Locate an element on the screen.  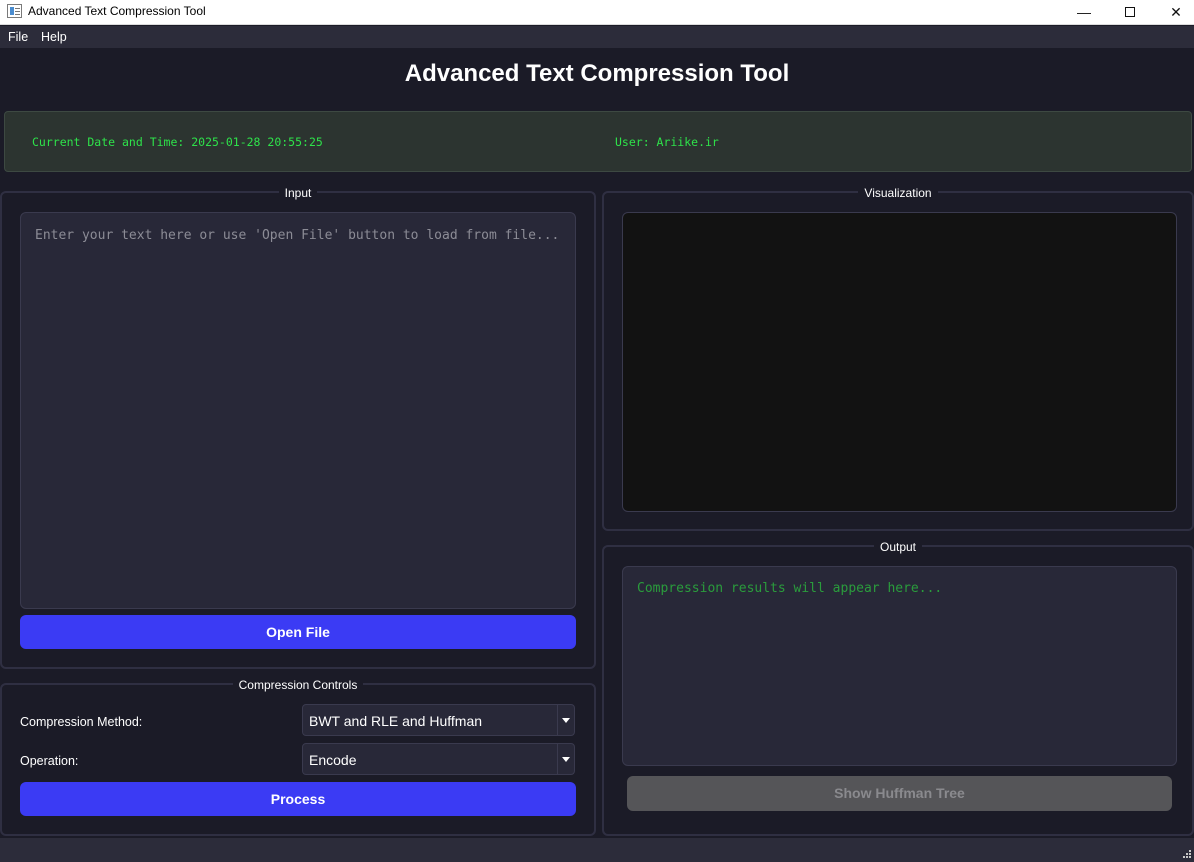
input-group-title: Input is located at coordinates (298, 193).